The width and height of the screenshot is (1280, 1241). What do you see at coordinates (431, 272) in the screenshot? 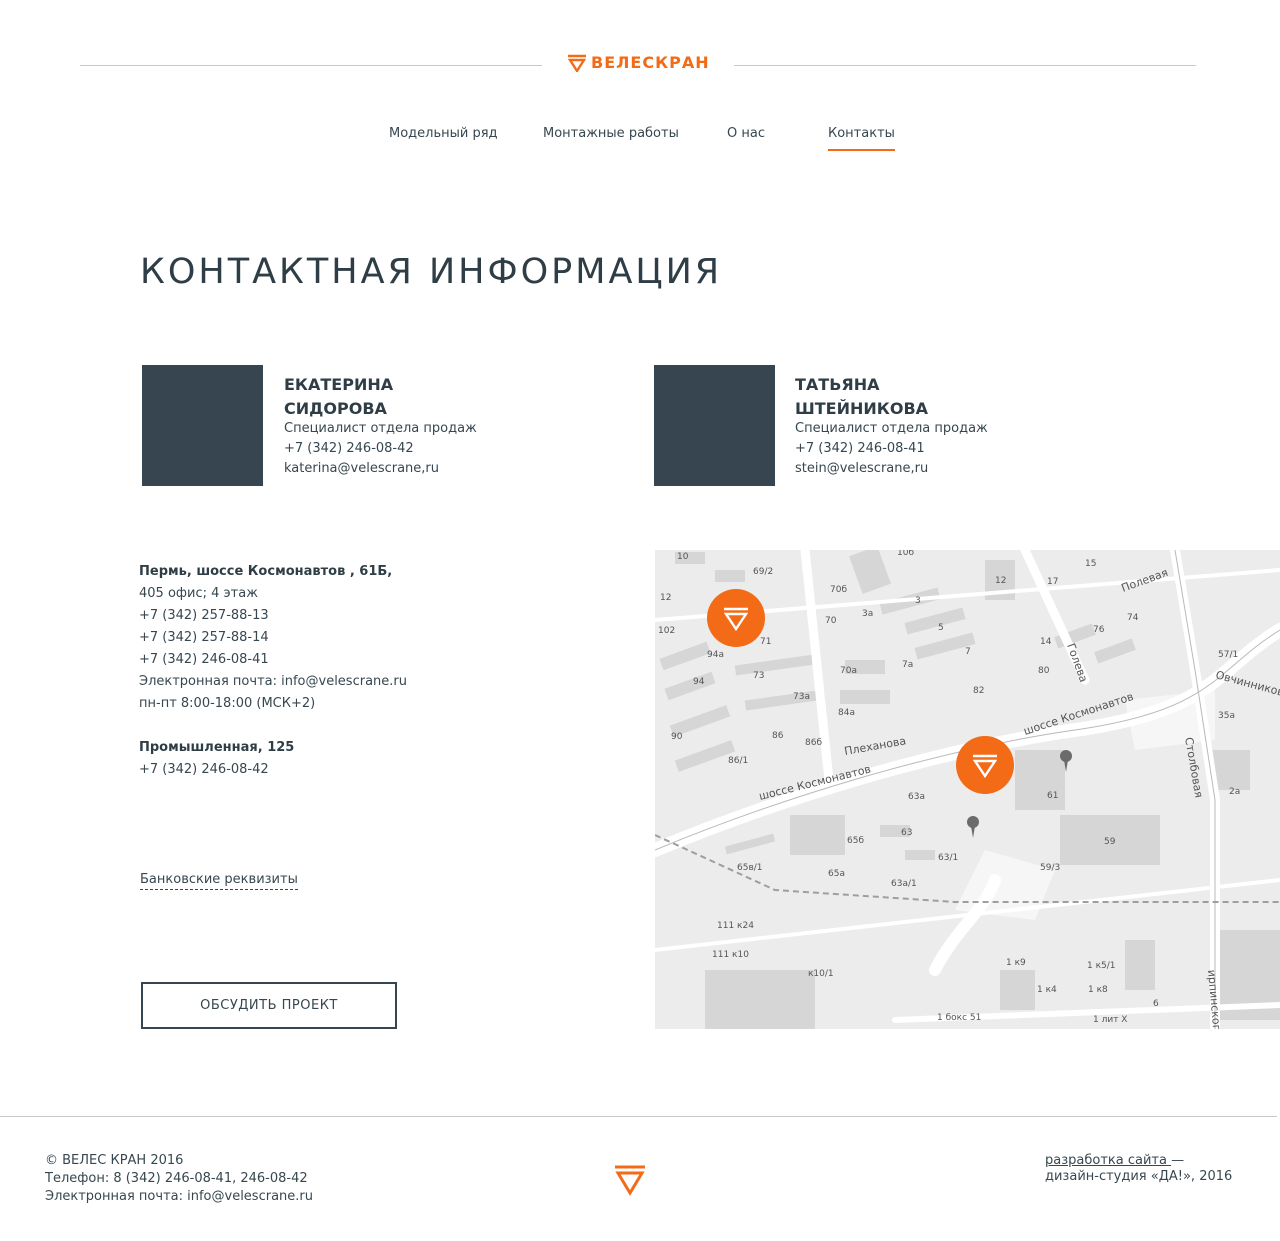
I see `page-title: КОНТАКТНАЯ ИНФОРМАЦИЯ` at bounding box center [431, 272].